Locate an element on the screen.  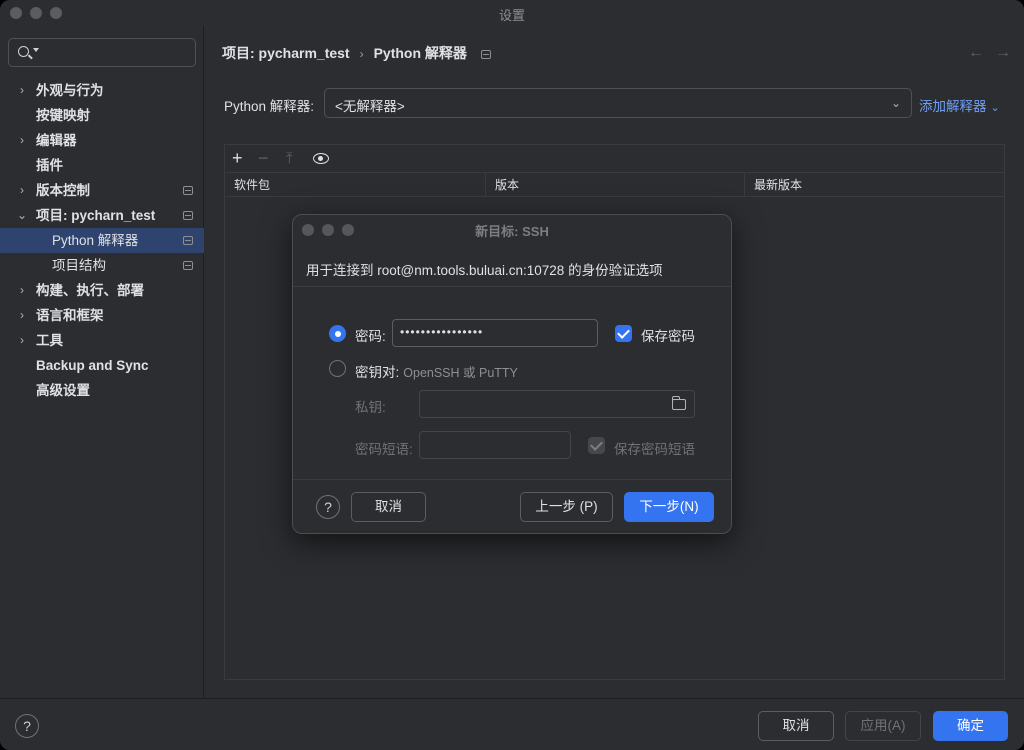
eye-icon is located at coordinates (321, 158).